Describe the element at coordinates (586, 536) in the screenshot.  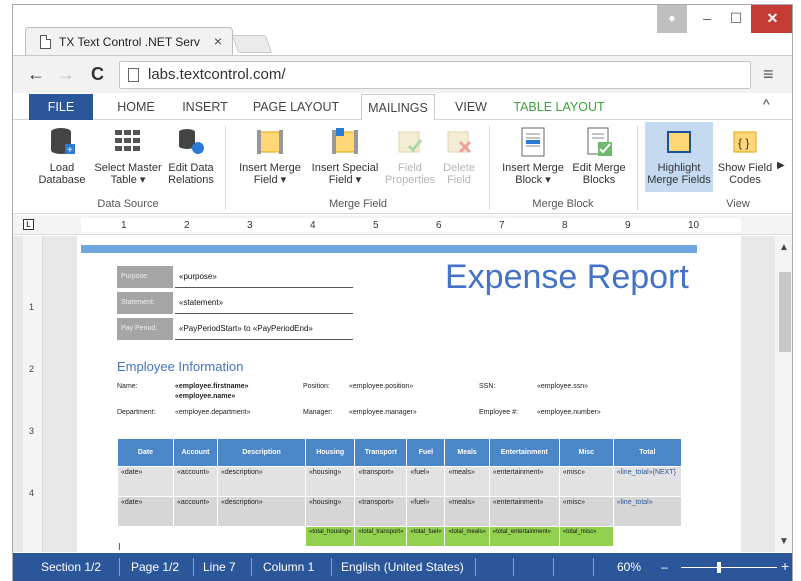
I see `total-cell: «total_misc»` at that location.